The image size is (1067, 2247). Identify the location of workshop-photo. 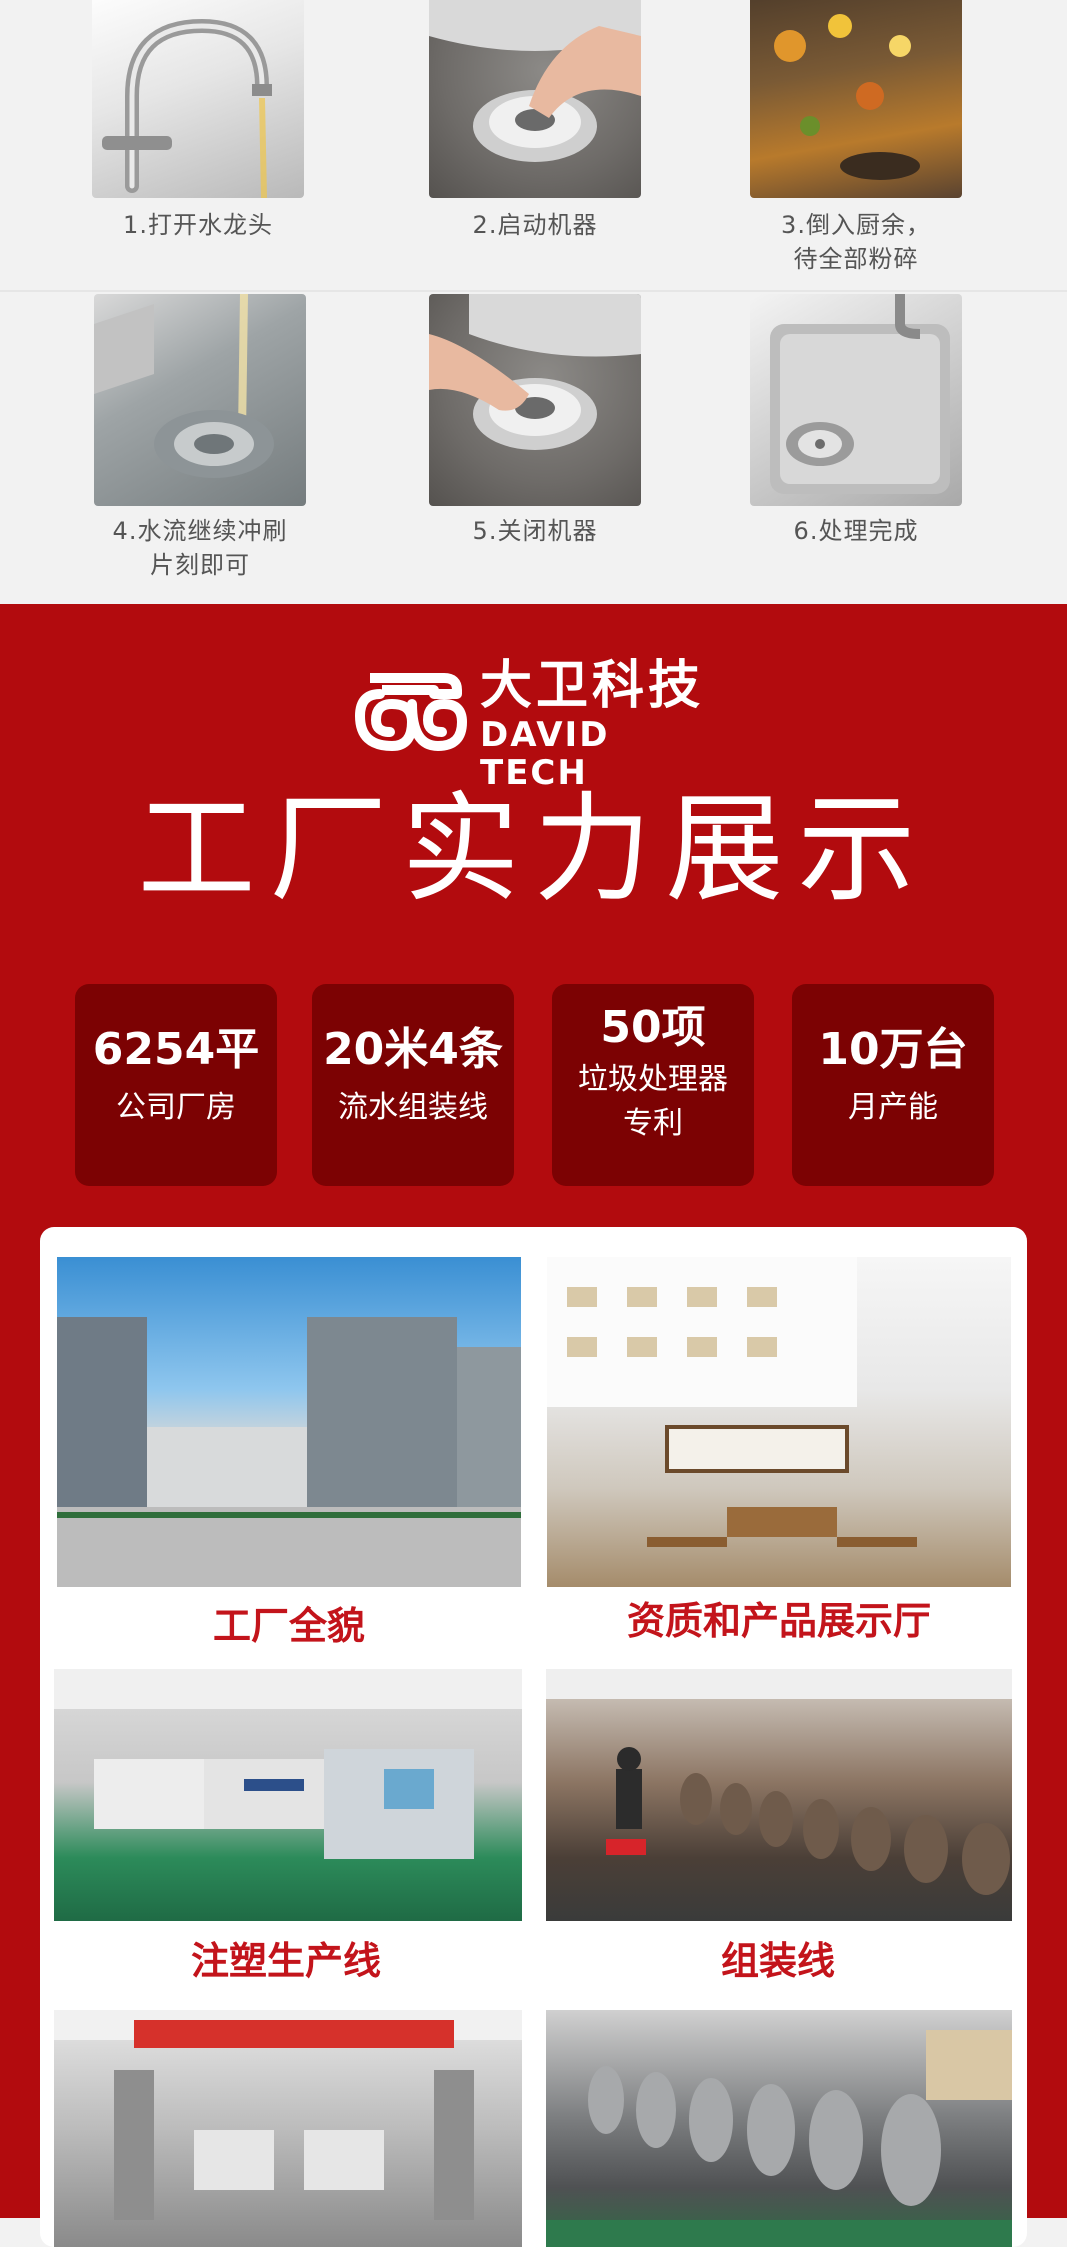
(288, 2128).